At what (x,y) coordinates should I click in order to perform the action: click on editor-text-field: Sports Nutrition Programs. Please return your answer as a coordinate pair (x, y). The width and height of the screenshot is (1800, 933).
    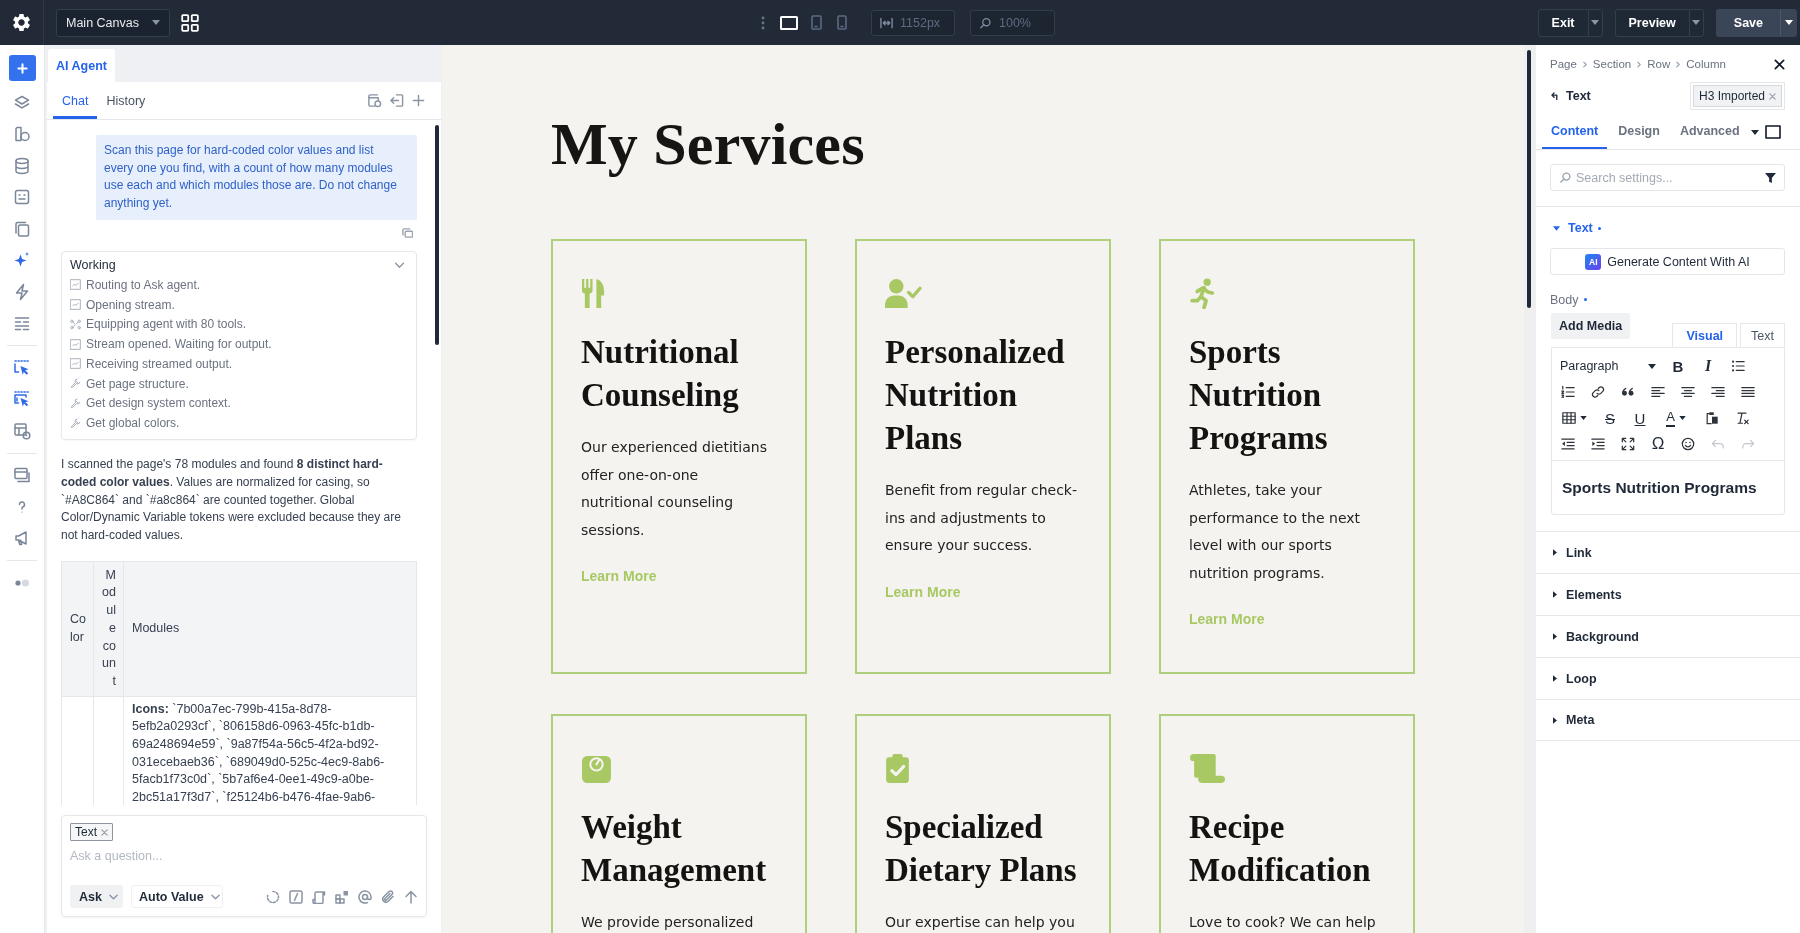
    Looking at the image, I should click on (1668, 487).